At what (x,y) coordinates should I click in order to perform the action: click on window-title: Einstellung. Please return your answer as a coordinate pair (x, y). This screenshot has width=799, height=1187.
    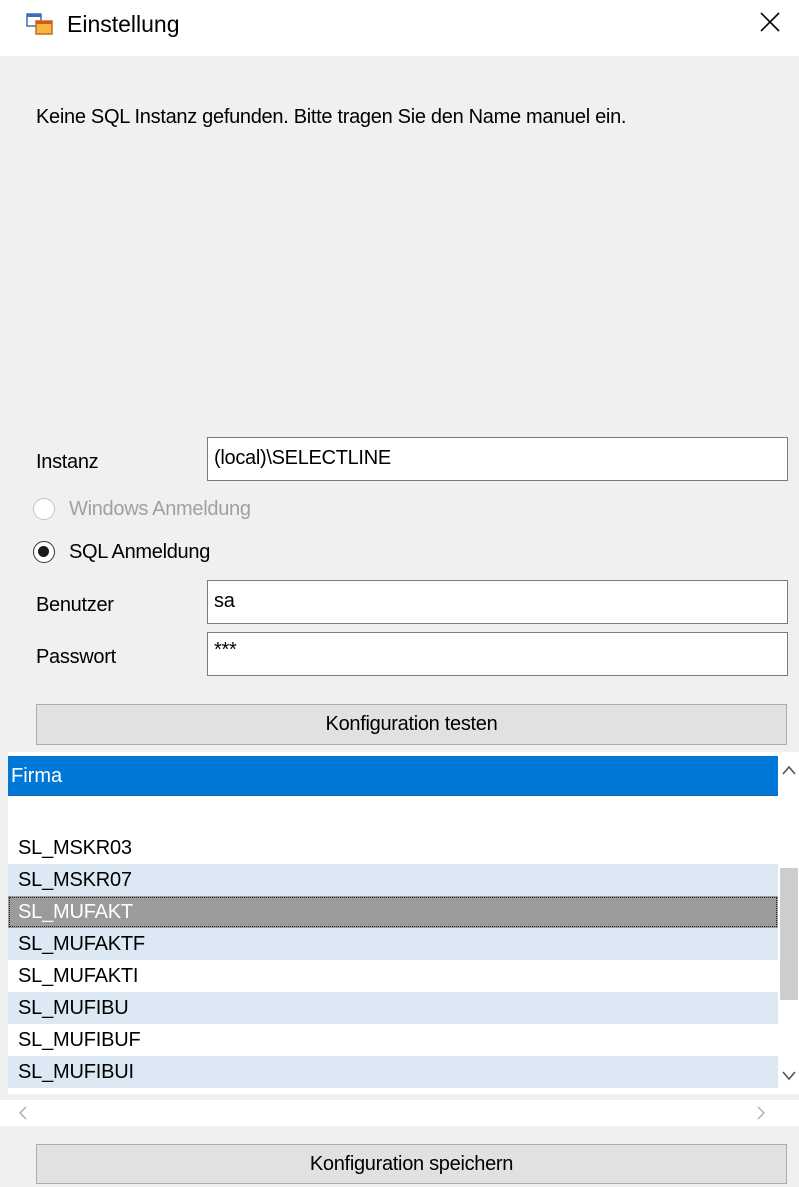
    Looking at the image, I should click on (123, 24).